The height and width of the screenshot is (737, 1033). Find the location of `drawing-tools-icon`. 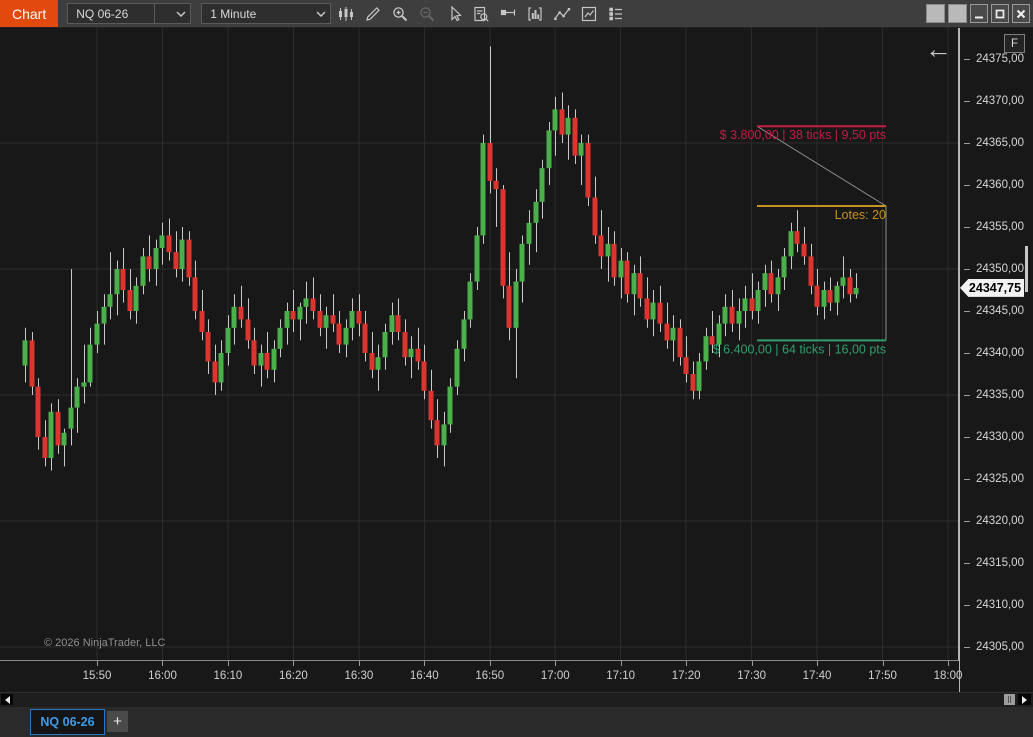

drawing-tools-icon is located at coordinates (373, 14).